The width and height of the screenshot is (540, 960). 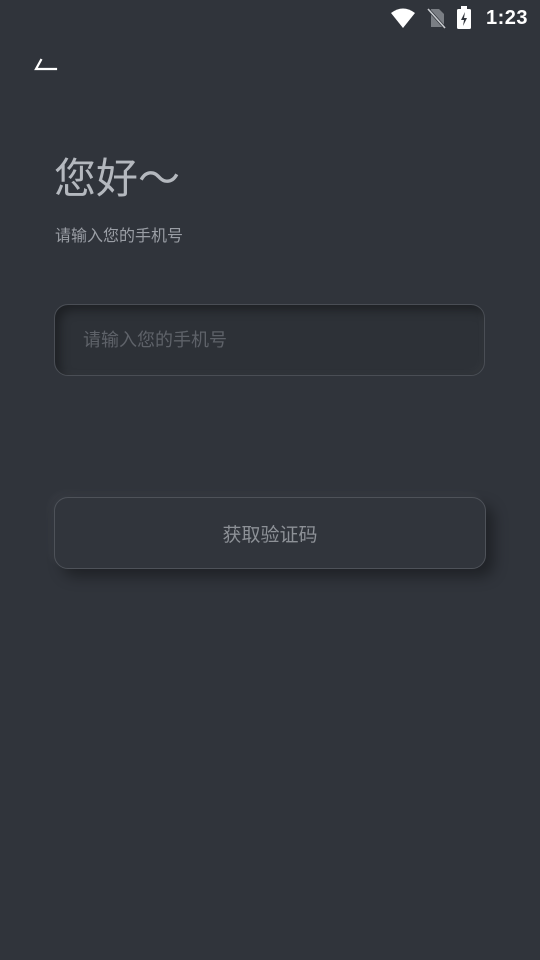 I want to click on back-arrow-icon, so click(x=46, y=72).